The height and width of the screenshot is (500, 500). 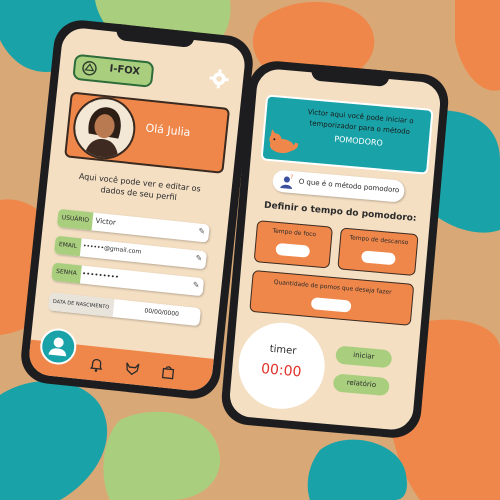 I want to click on info-button-label: O que é o método pomodoro, so click(x=349, y=186).